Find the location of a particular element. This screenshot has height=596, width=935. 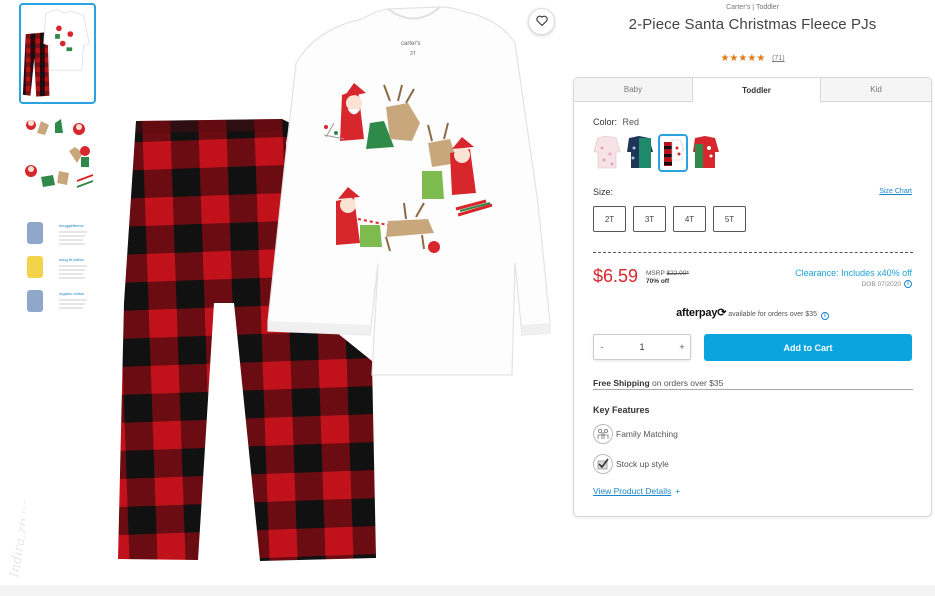

tab-toddler: Toddler is located at coordinates (756, 90).